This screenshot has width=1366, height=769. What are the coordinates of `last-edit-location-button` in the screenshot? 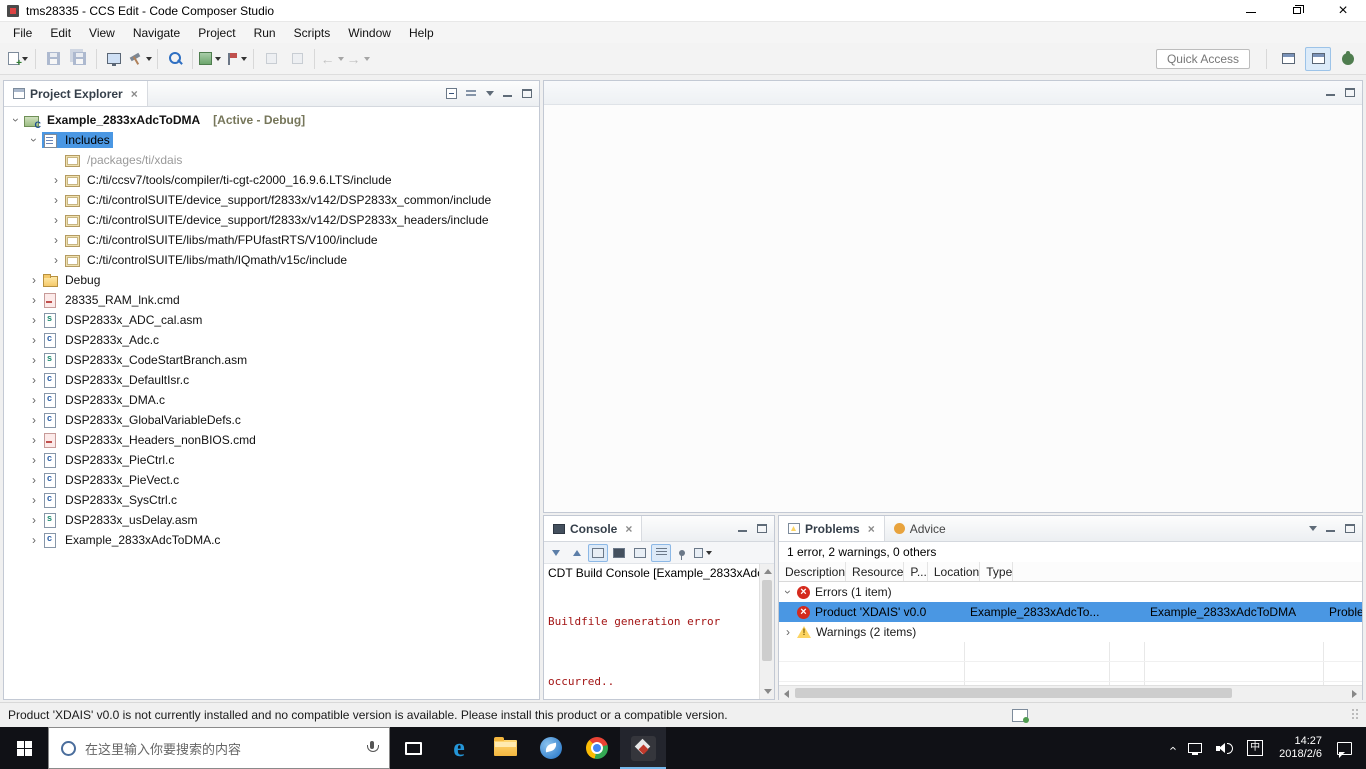 It's located at (271, 59).